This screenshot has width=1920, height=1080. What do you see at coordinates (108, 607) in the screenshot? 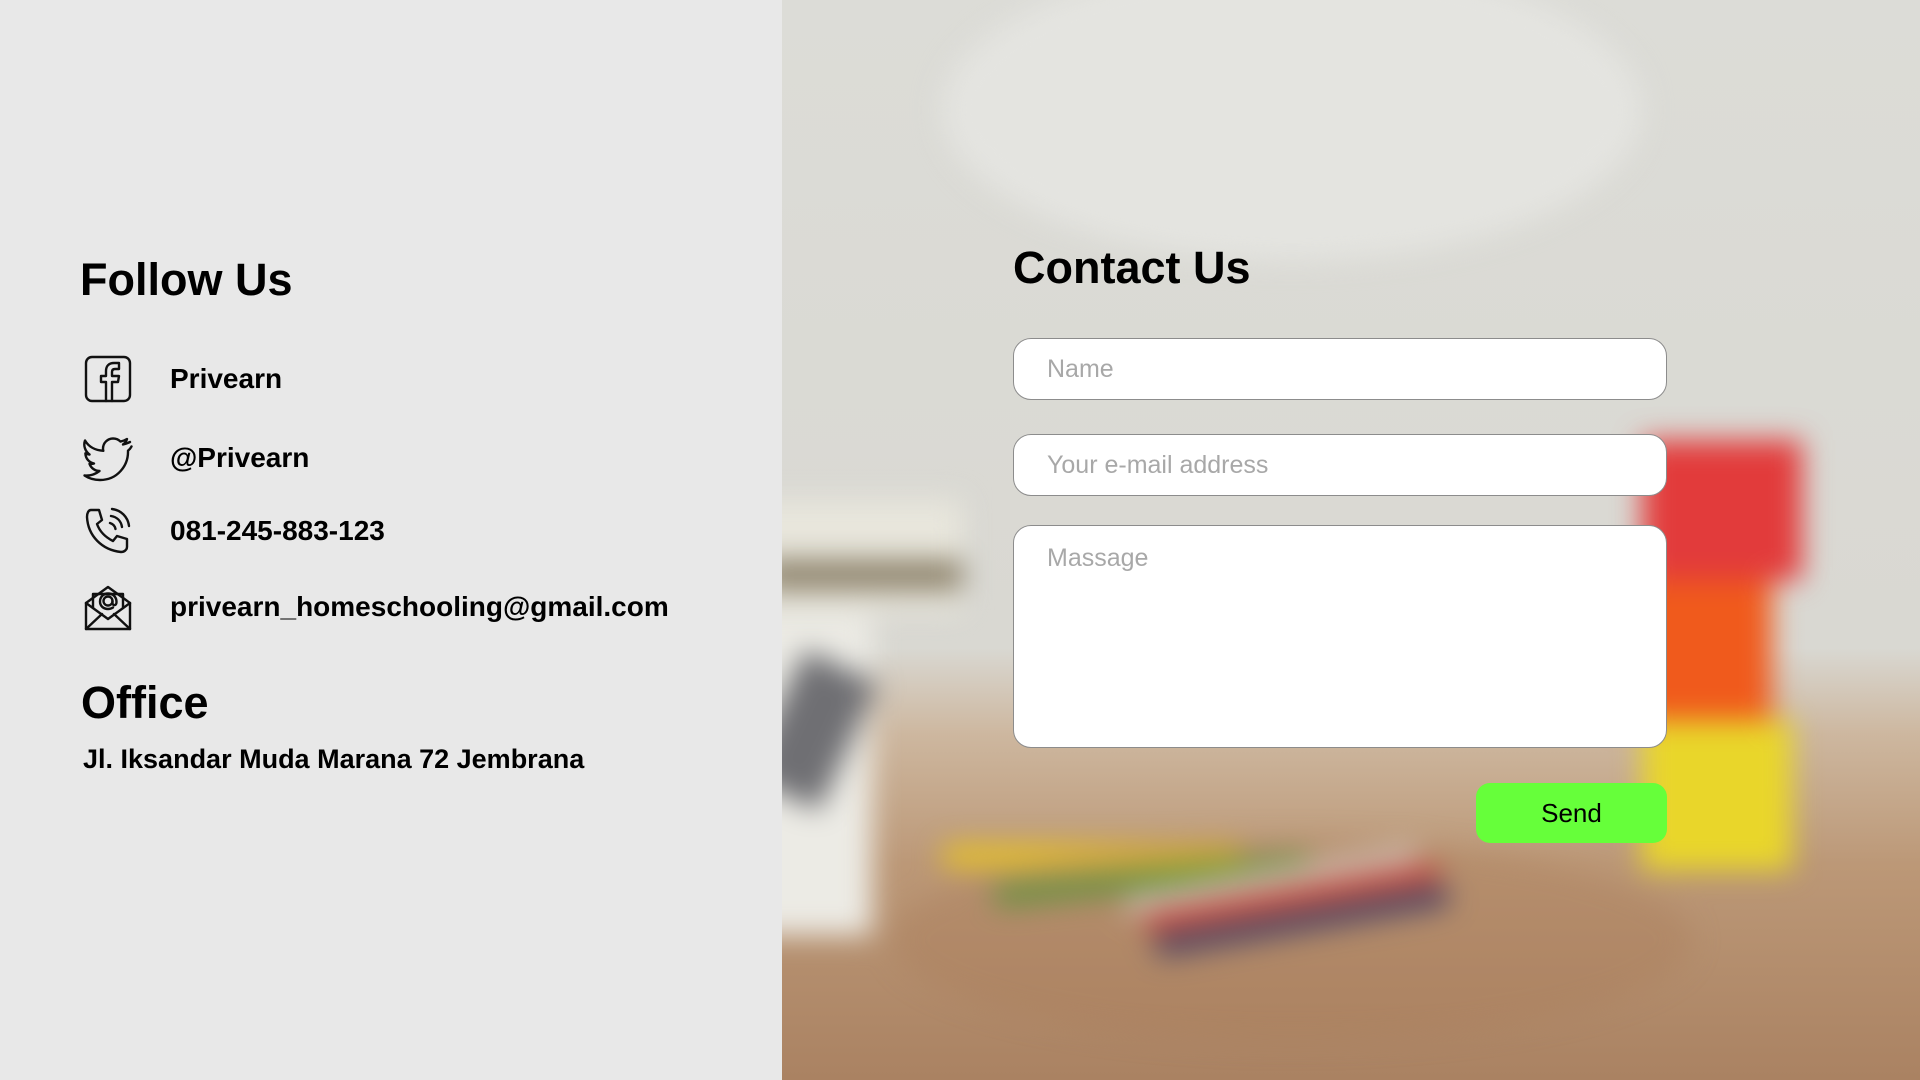
I see `email-icon` at bounding box center [108, 607].